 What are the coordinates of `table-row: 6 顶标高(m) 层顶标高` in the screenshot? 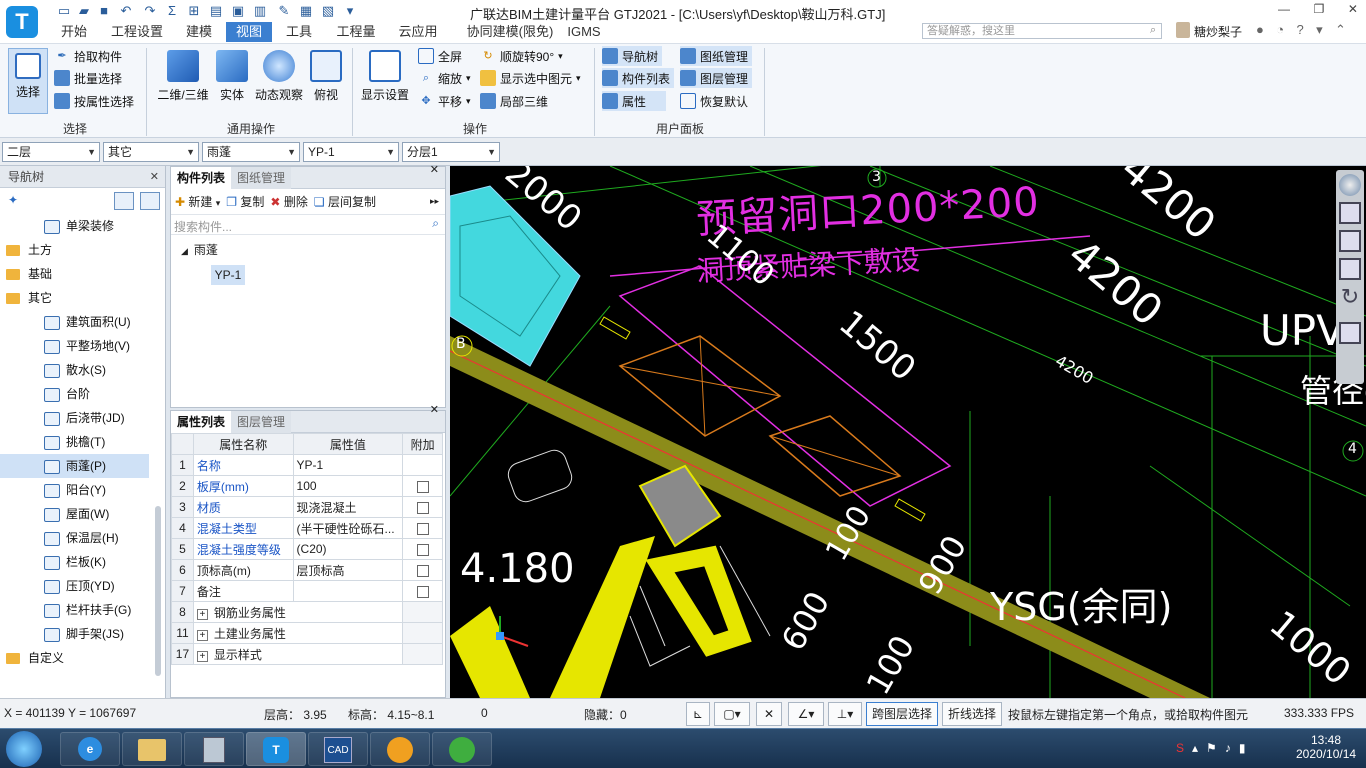 It's located at (307, 570).